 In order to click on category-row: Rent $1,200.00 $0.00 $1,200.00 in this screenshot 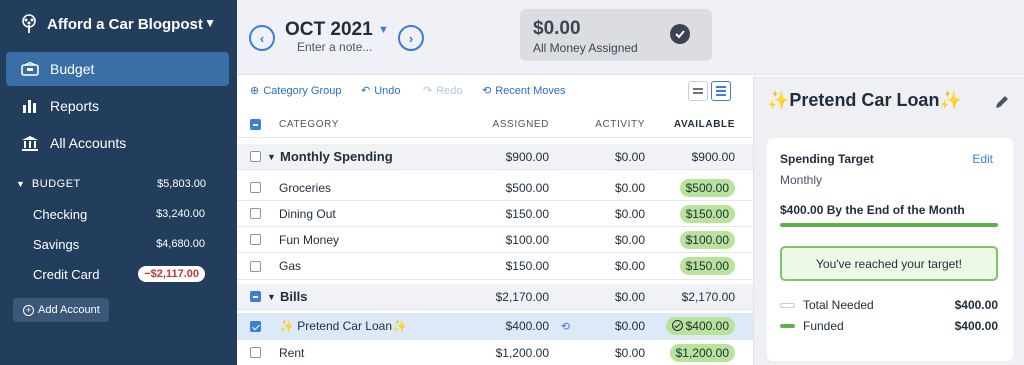, I will do `click(495, 352)`.